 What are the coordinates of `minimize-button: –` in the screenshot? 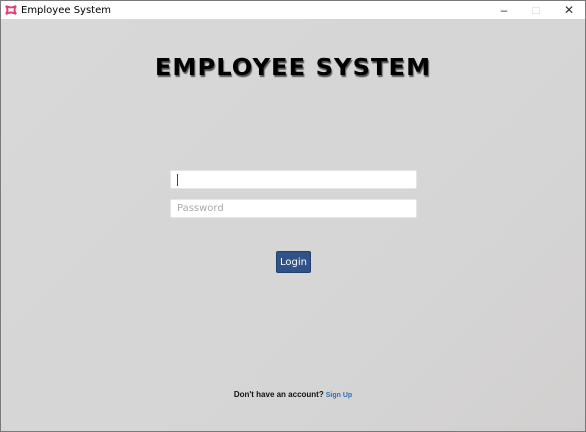 It's located at (504, 10).